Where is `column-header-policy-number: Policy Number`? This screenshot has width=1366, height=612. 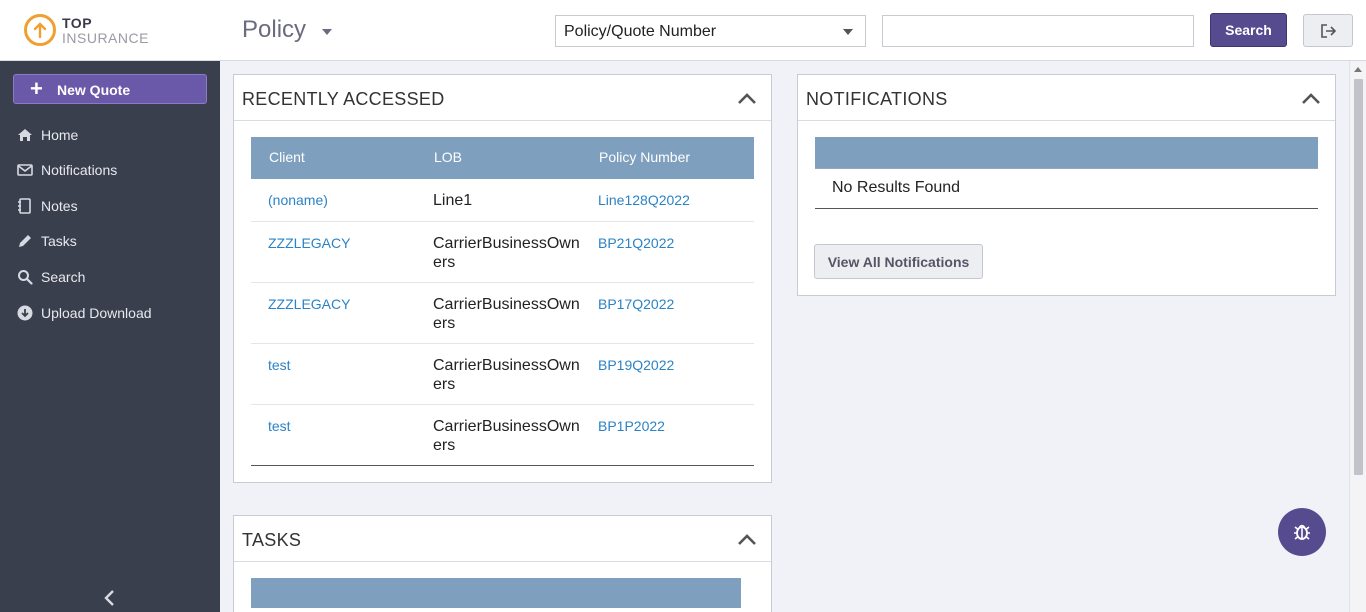
column-header-policy-number: Policy Number is located at coordinates (644, 157).